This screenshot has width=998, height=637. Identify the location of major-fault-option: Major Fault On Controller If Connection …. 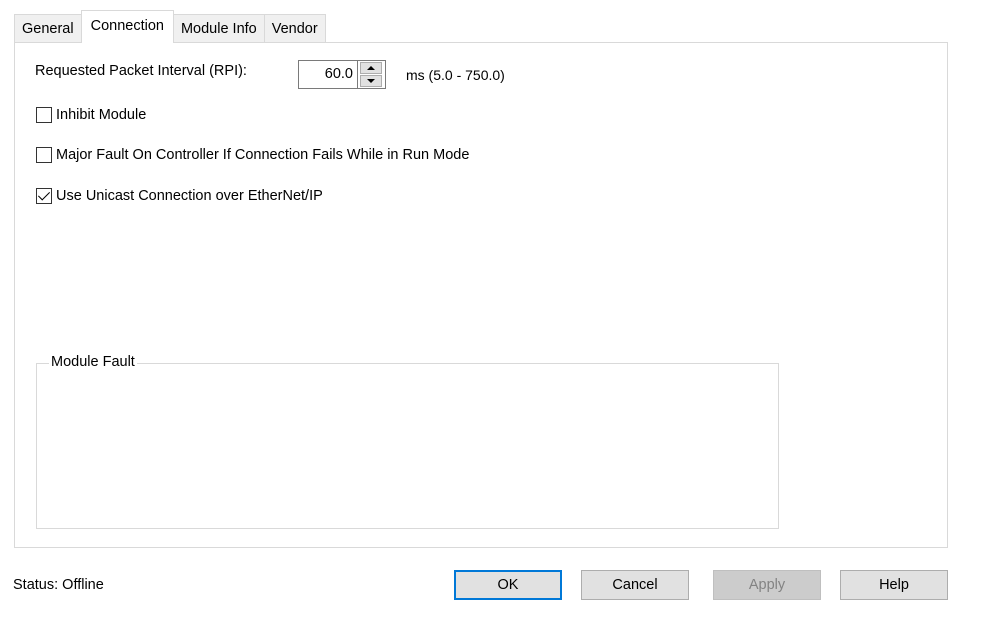
(252, 155).